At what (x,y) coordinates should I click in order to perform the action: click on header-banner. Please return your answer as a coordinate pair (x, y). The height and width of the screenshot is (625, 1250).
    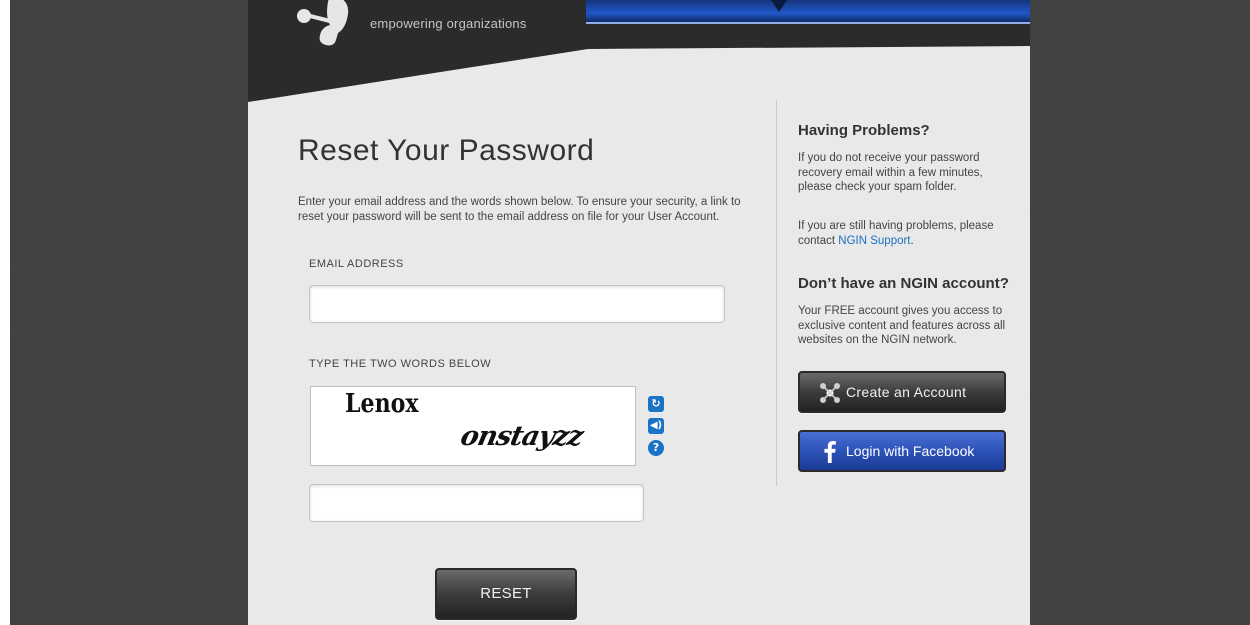
    Looking at the image, I should click on (808, 12).